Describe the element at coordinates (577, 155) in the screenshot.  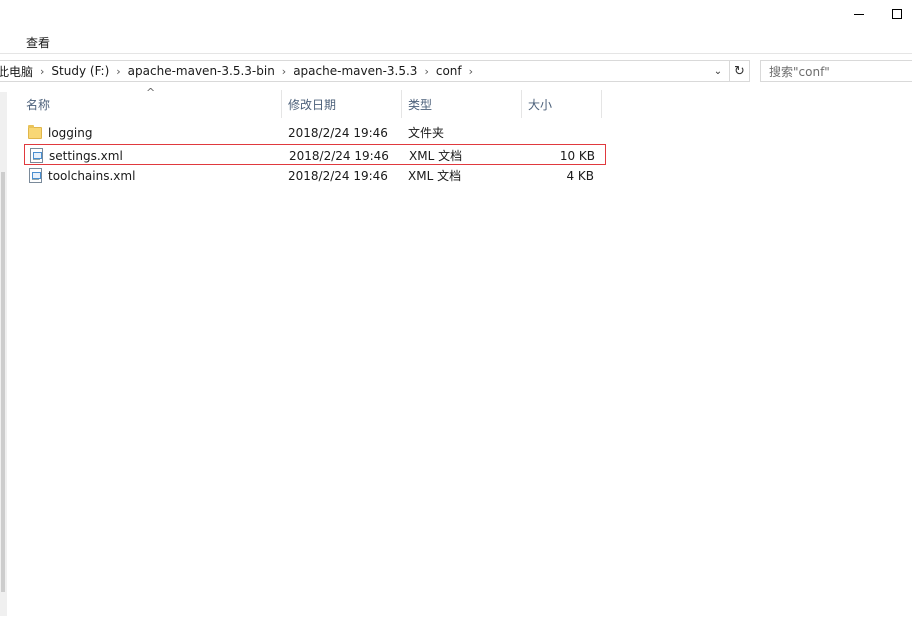
I see `file-size: 10 KB` at that location.